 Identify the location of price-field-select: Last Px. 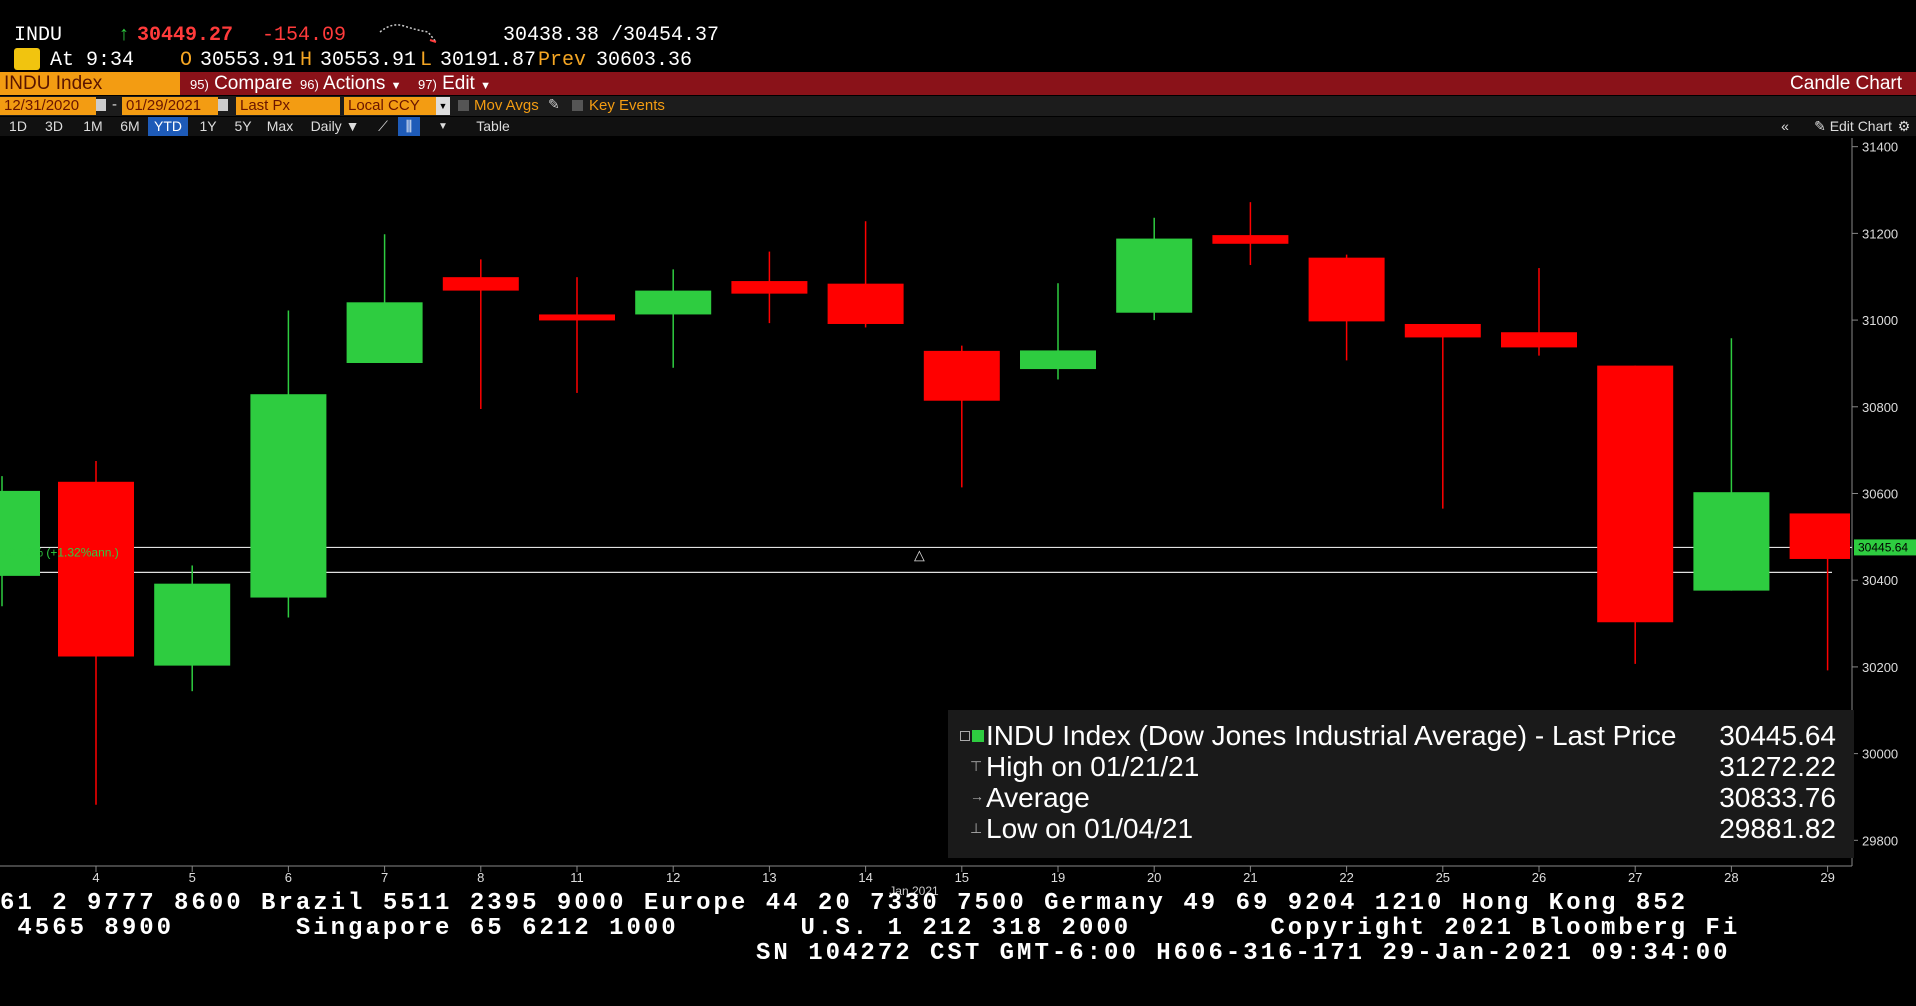
(288, 106).